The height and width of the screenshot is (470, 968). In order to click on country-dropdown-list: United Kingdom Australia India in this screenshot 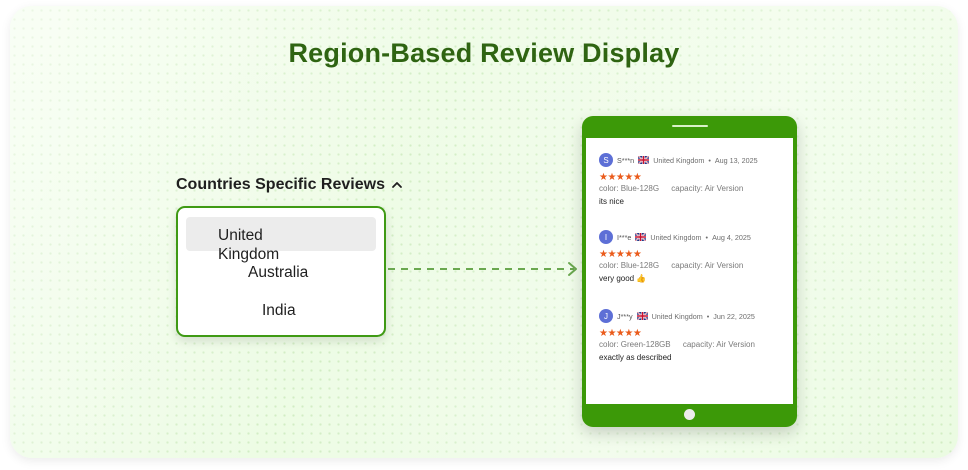, I will do `click(281, 271)`.